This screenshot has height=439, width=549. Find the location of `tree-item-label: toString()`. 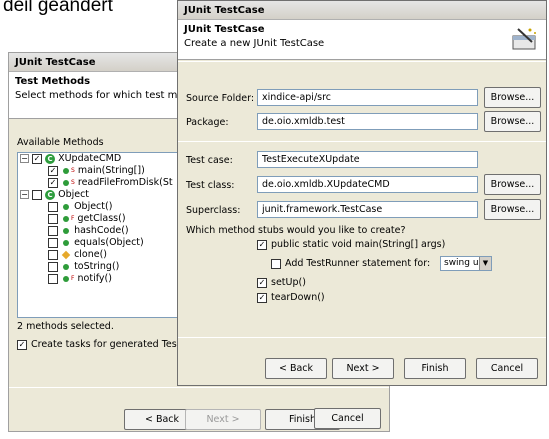

tree-item-label: toString() is located at coordinates (97, 266).